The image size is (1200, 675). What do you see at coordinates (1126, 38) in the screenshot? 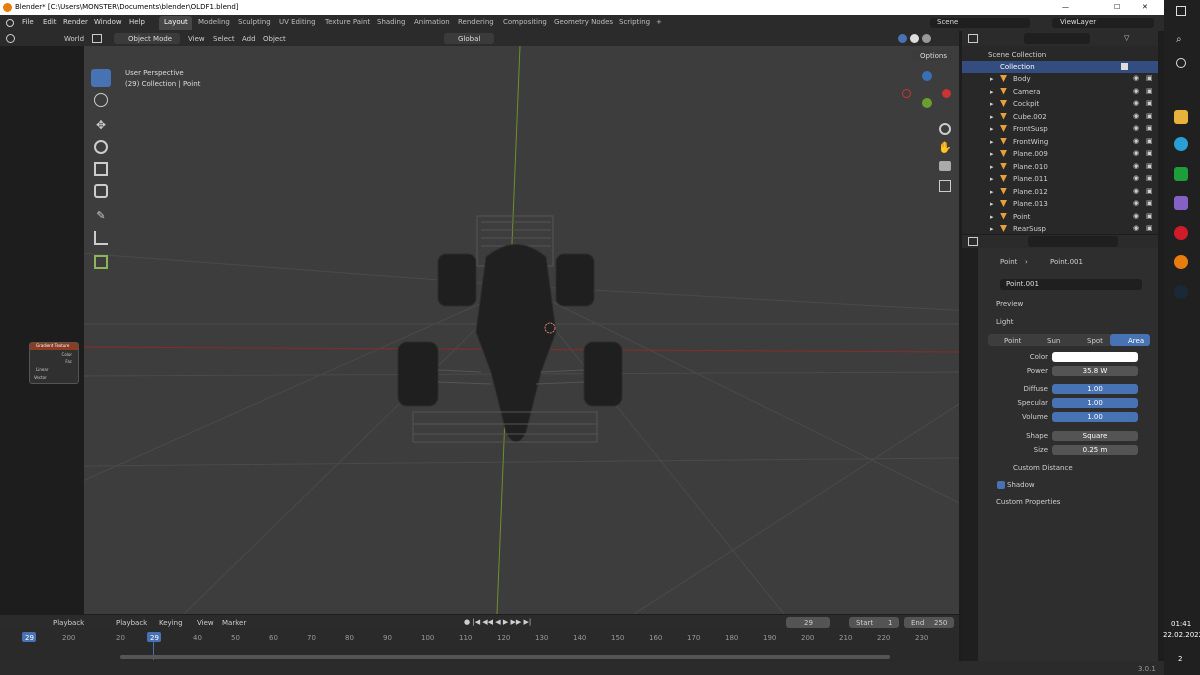
I see `filter-icon: ▽` at bounding box center [1126, 38].